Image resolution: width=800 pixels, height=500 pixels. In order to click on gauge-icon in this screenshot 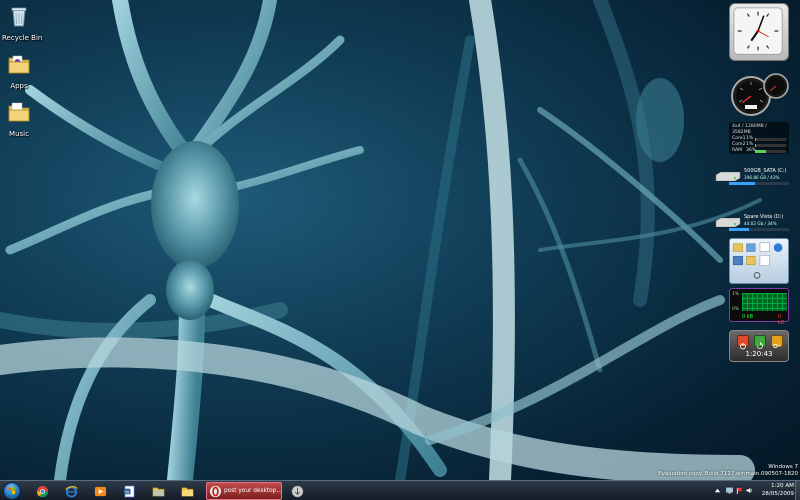, I will do `click(760, 94)`.